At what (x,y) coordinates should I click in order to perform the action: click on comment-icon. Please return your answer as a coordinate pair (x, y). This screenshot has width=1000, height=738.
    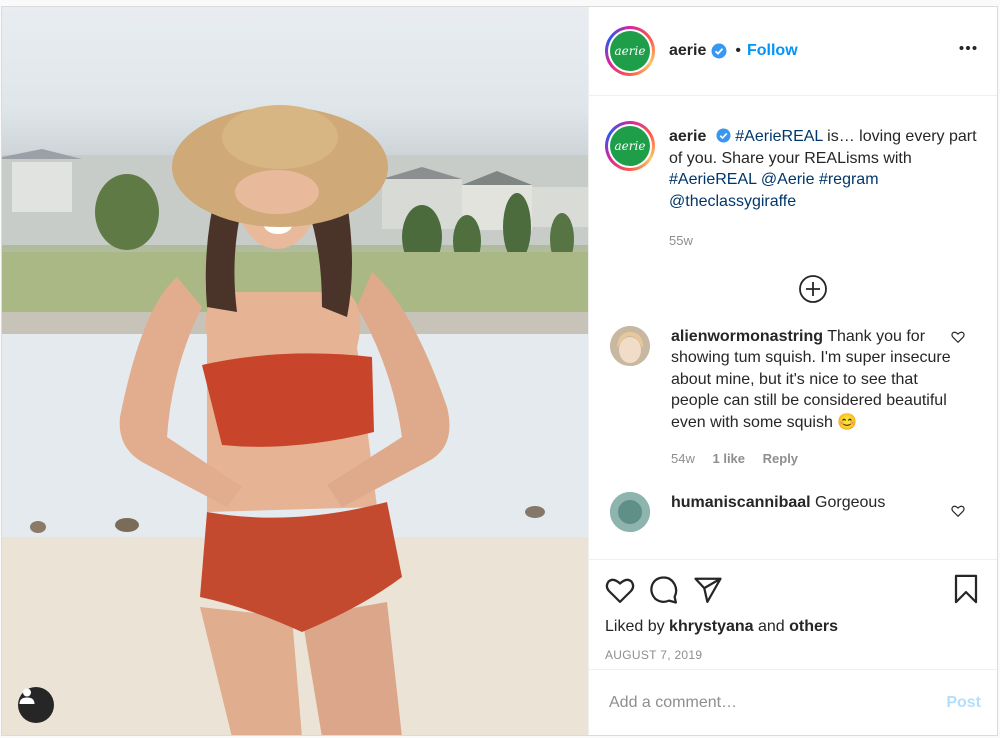
    Looking at the image, I should click on (664, 590).